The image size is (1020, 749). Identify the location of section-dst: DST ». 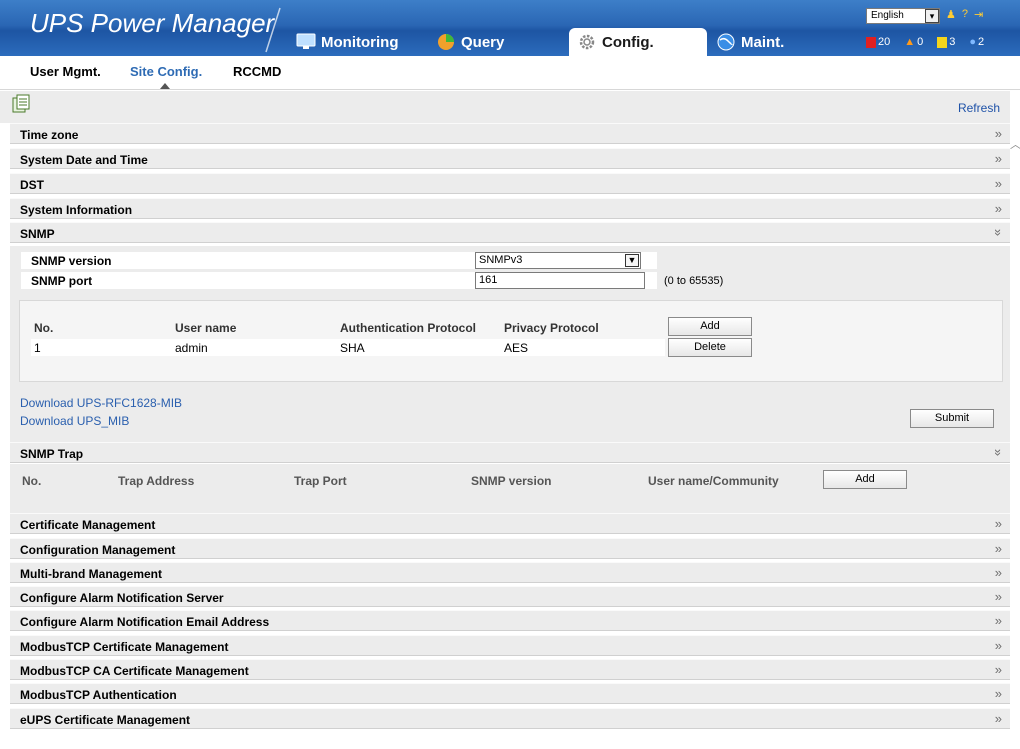
(510, 183).